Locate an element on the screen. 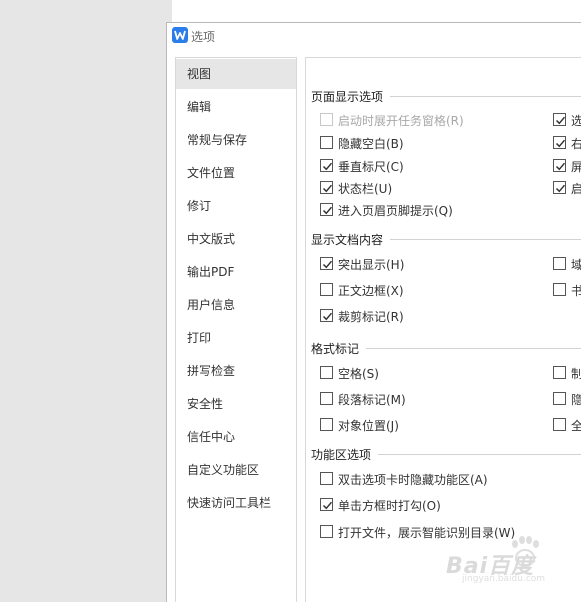 The image size is (581, 602). sidebar-item: 输出PDF is located at coordinates (236, 272).